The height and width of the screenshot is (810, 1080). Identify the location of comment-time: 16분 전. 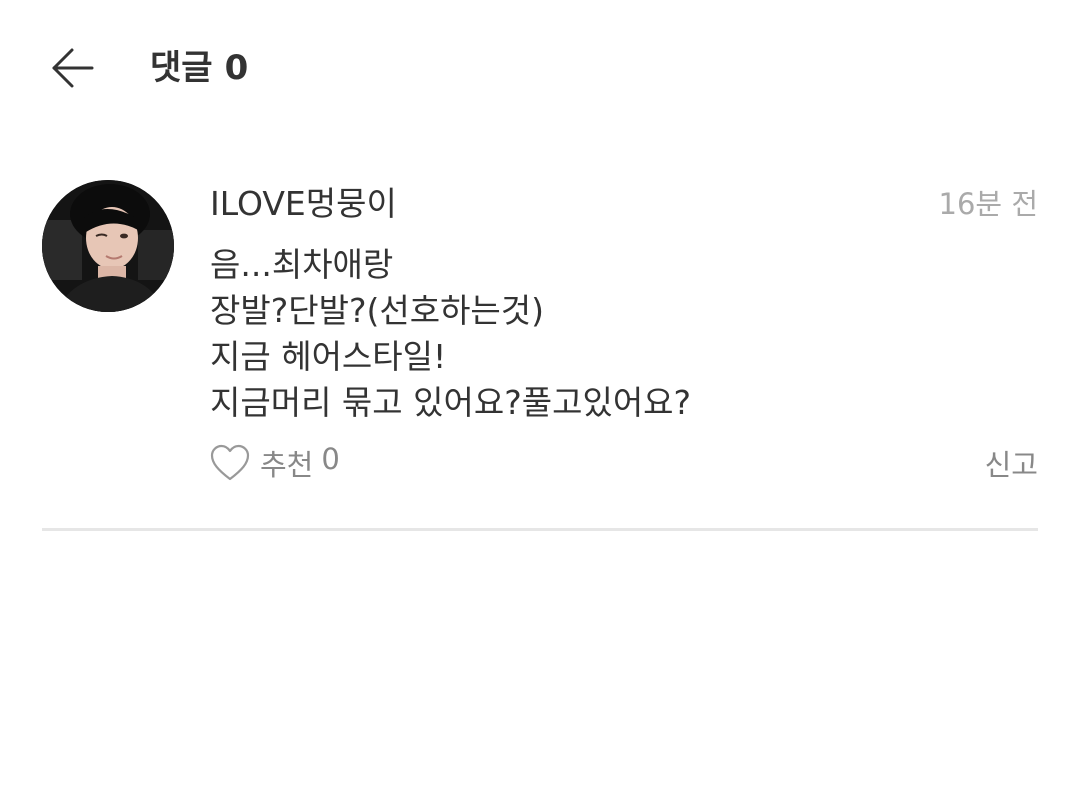
(988, 204).